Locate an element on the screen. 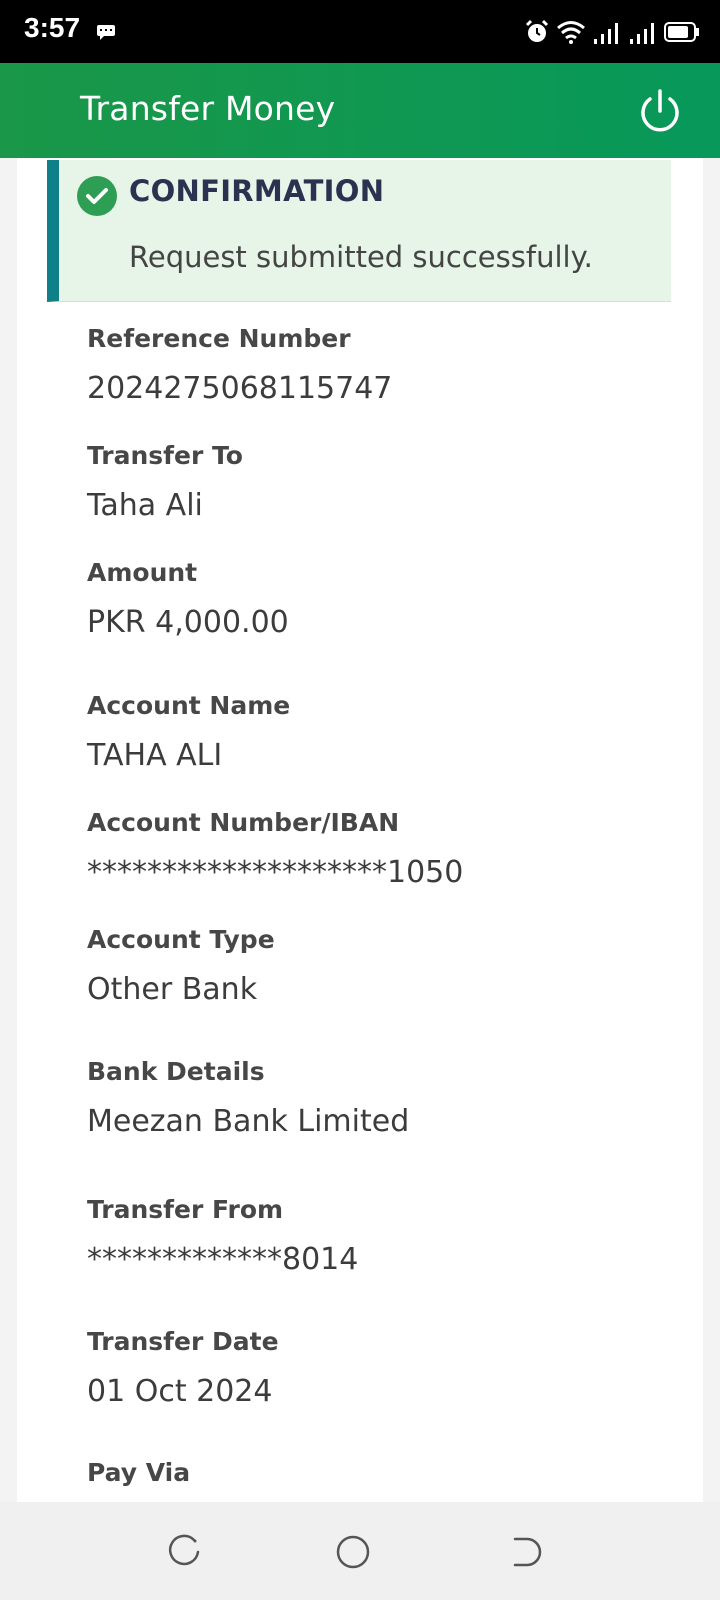  status-icons is located at coordinates (612, 32).